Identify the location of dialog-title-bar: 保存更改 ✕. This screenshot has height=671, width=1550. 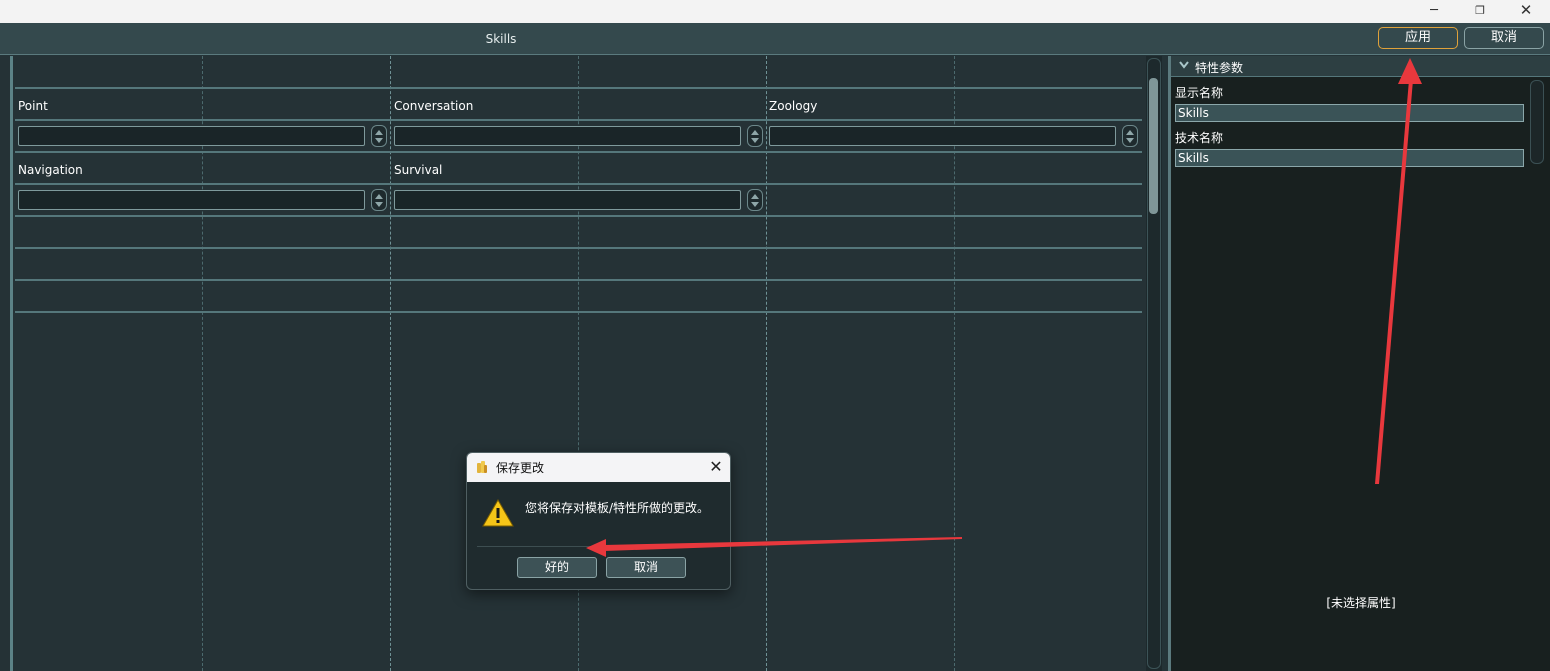
(598, 467).